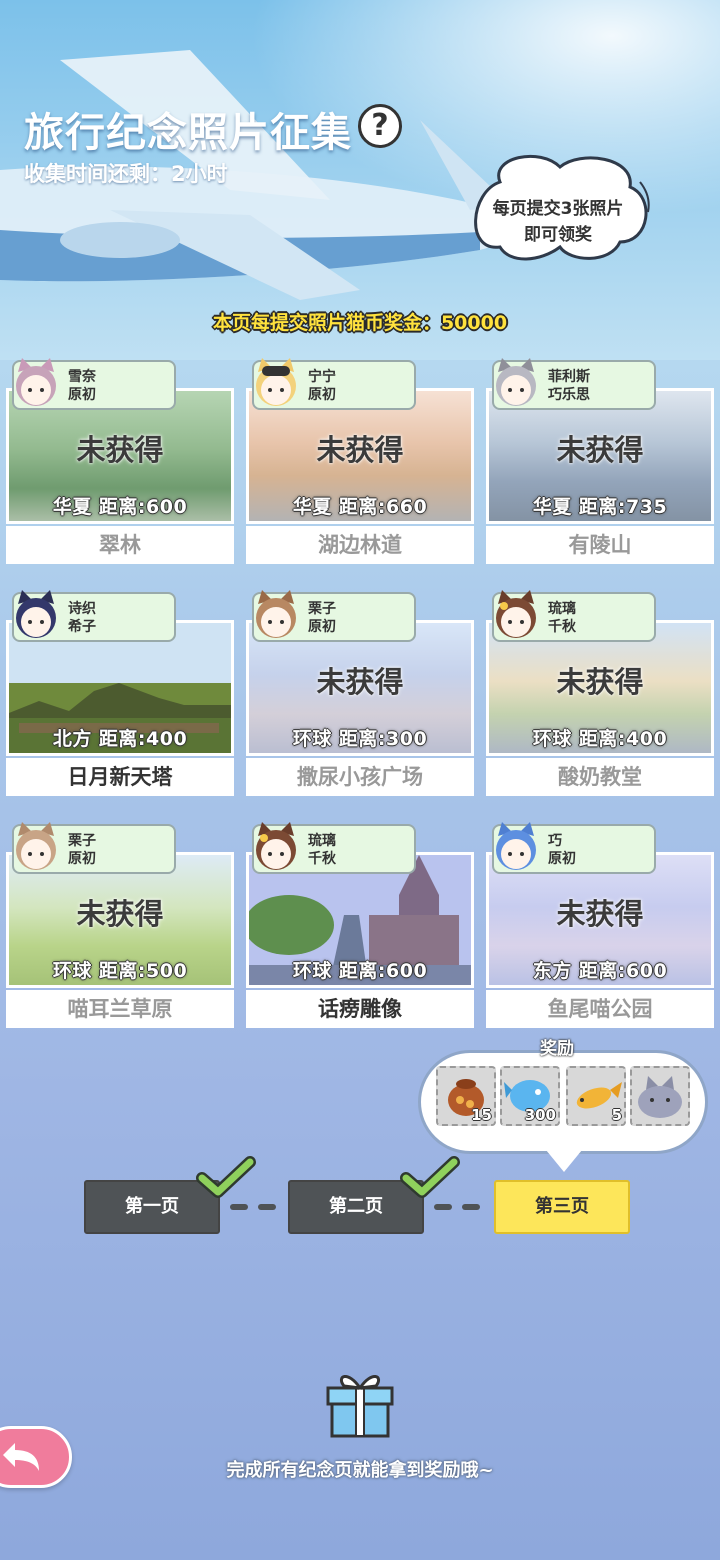 Image resolution: width=720 pixels, height=1560 pixels. I want to click on place-name: 有陵山, so click(600, 545).